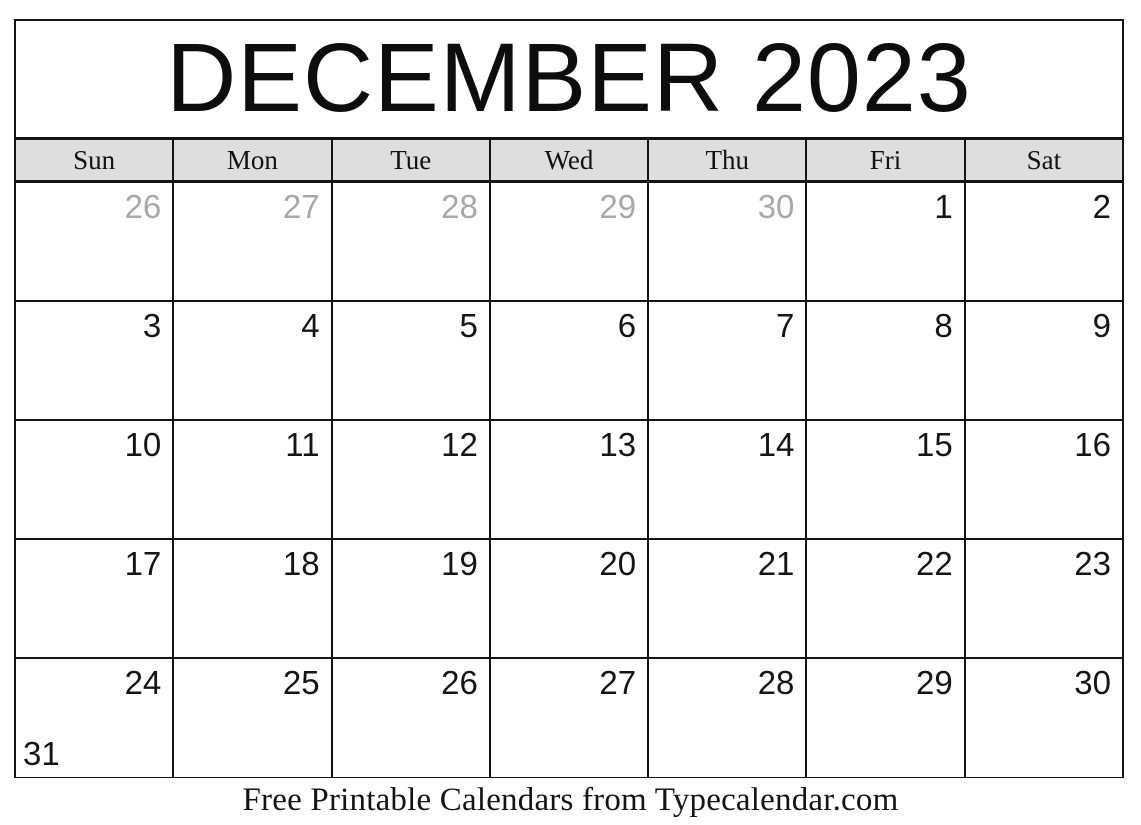 The height and width of the screenshot is (825, 1141). What do you see at coordinates (886, 479) in the screenshot?
I see `calendar-day-cell: 15` at bounding box center [886, 479].